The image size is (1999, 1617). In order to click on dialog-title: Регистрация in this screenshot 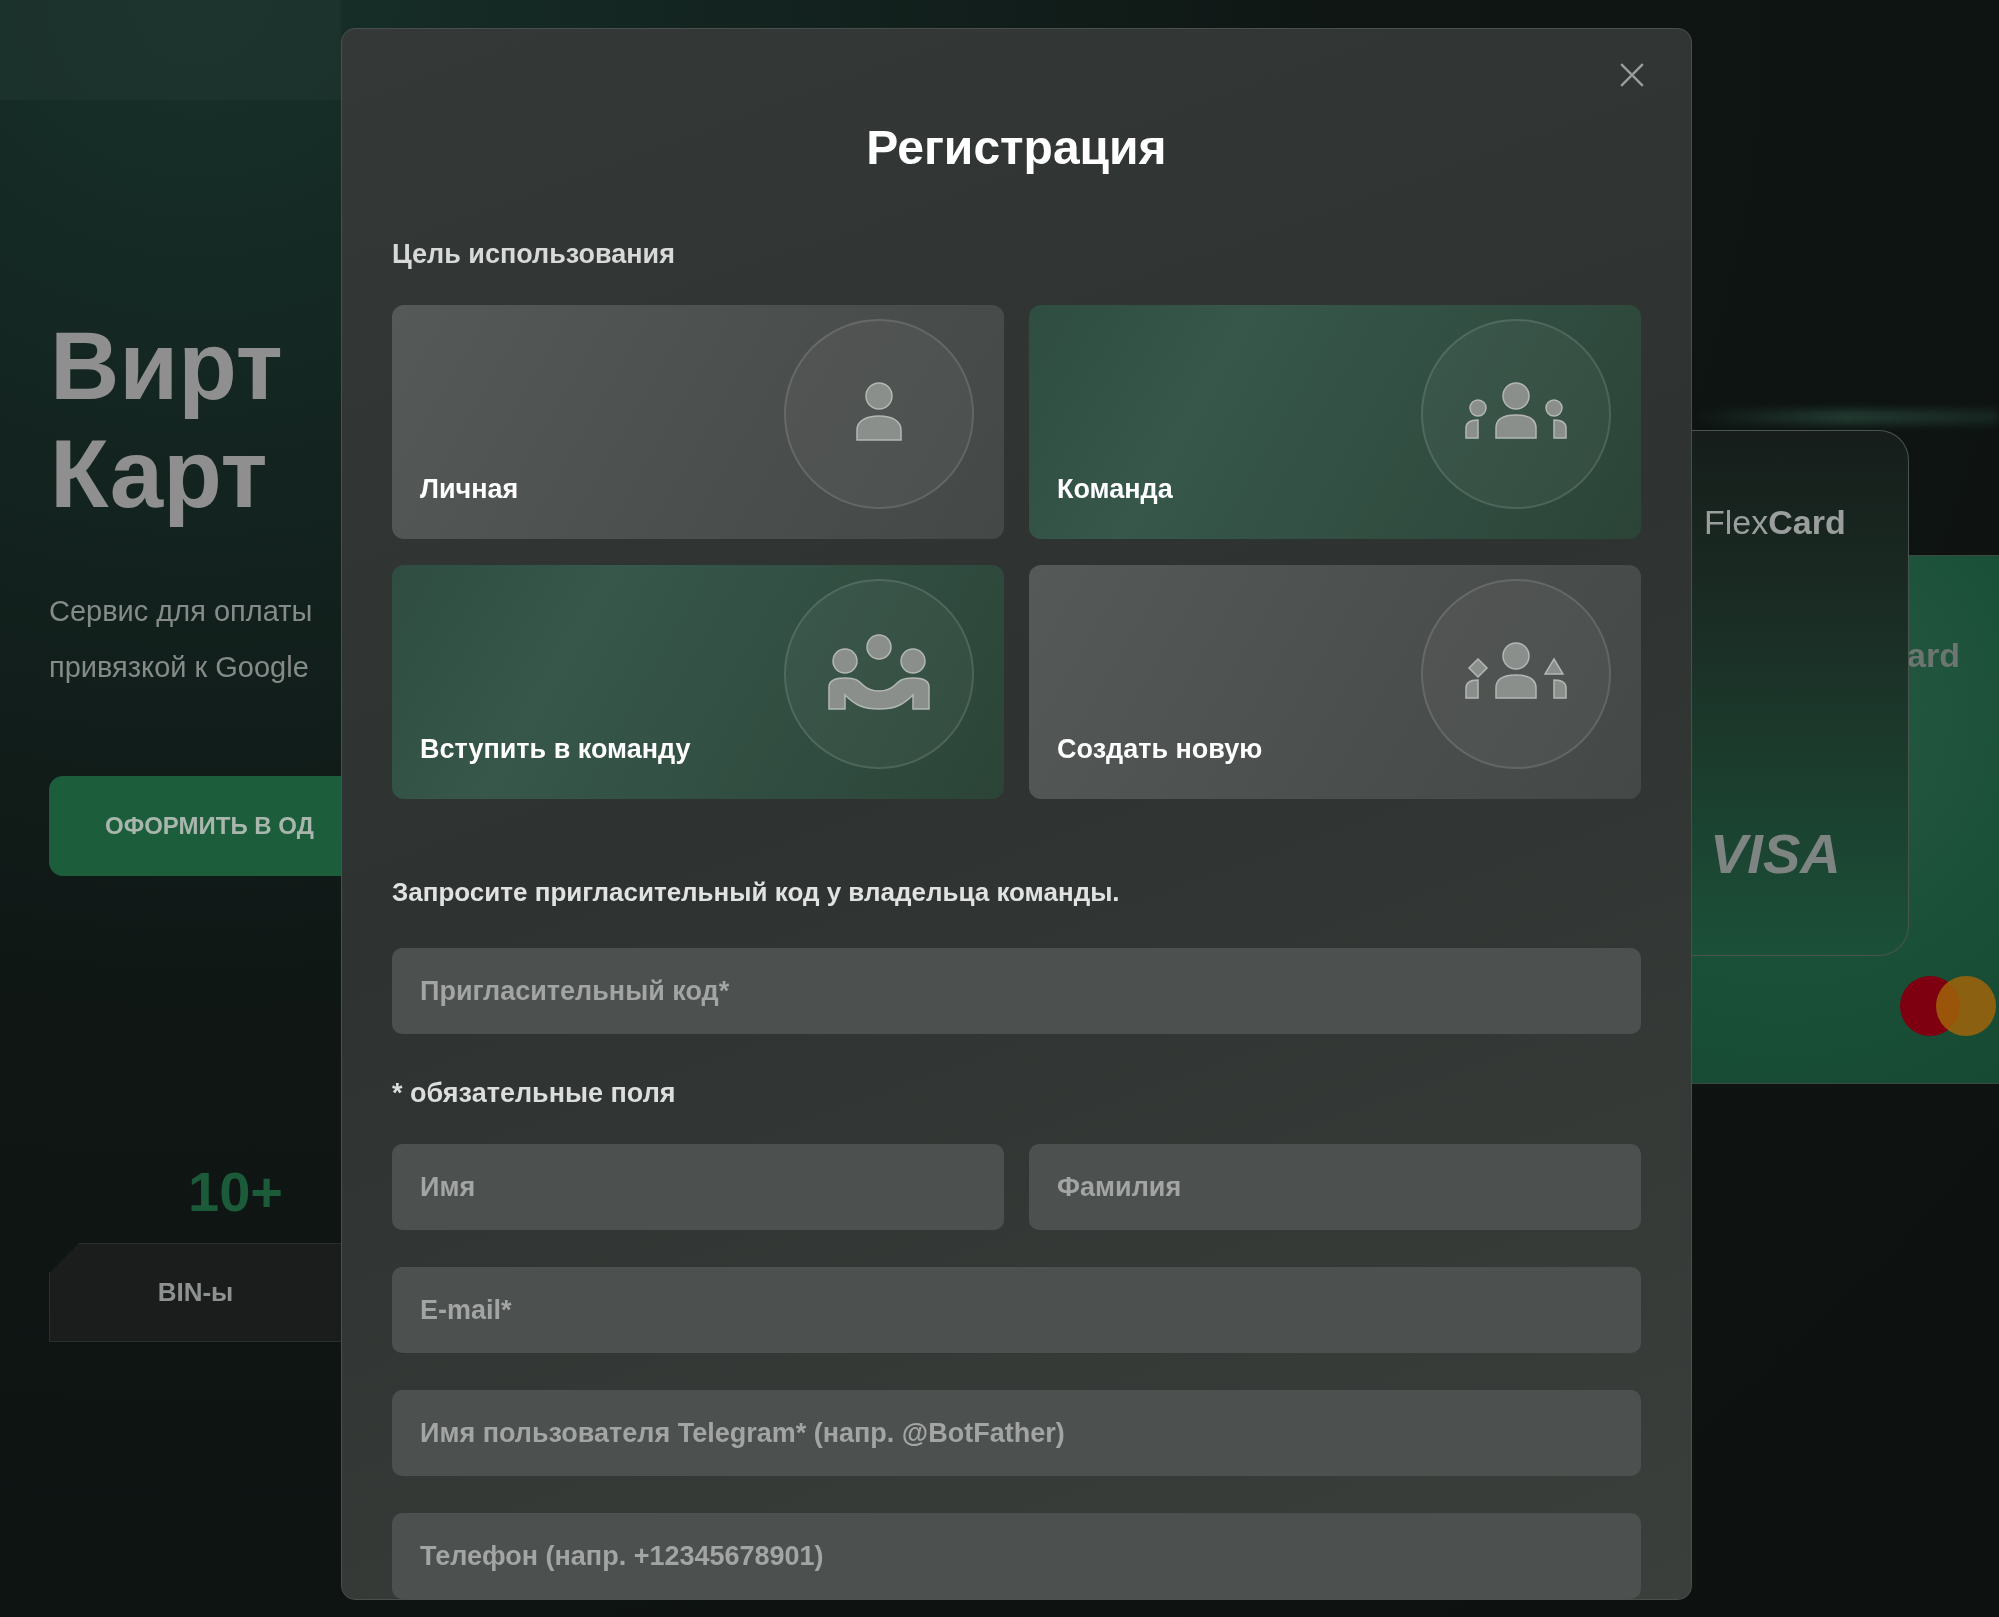, I will do `click(1016, 148)`.